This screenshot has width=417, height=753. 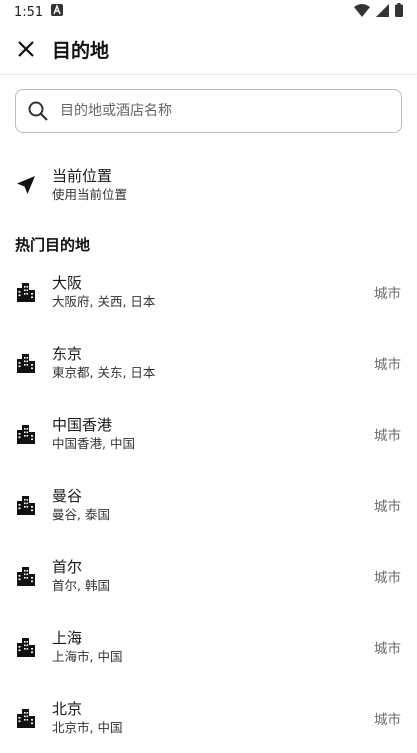 What do you see at coordinates (82, 424) in the screenshot?
I see `destination-name: 中国香港` at bounding box center [82, 424].